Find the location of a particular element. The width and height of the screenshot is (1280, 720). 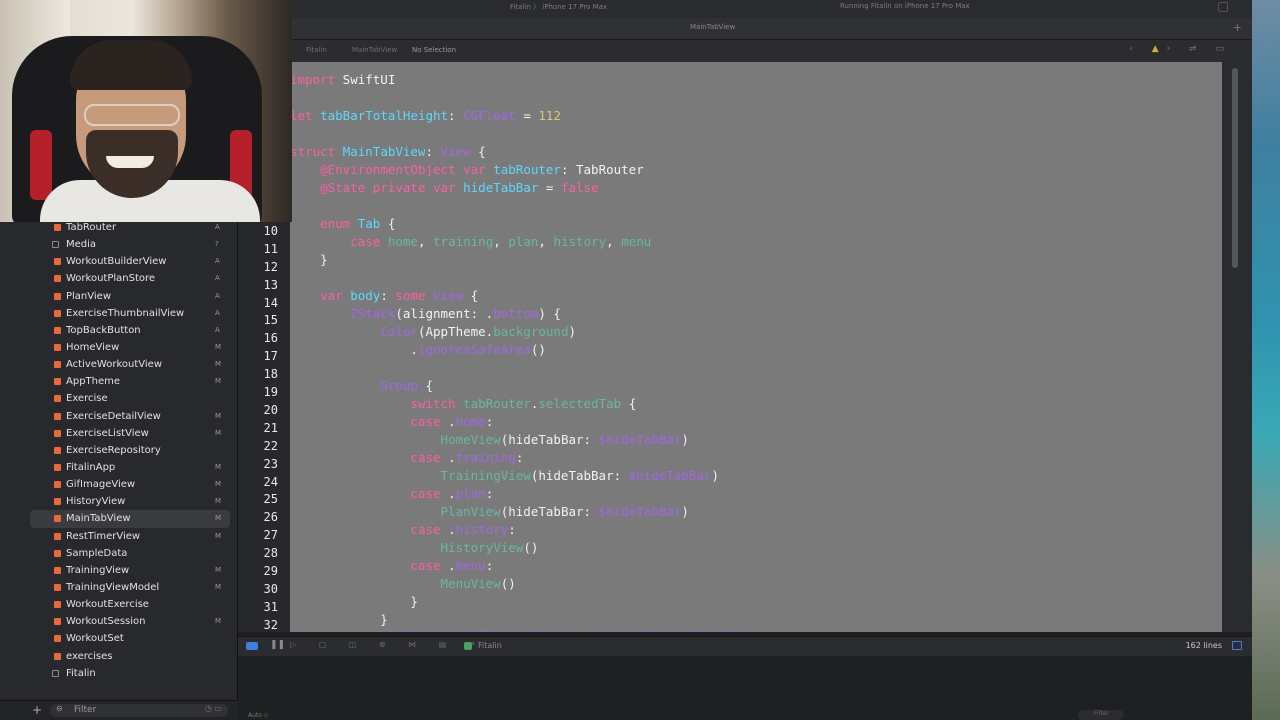

debug-area-toggle is located at coordinates (252, 646).